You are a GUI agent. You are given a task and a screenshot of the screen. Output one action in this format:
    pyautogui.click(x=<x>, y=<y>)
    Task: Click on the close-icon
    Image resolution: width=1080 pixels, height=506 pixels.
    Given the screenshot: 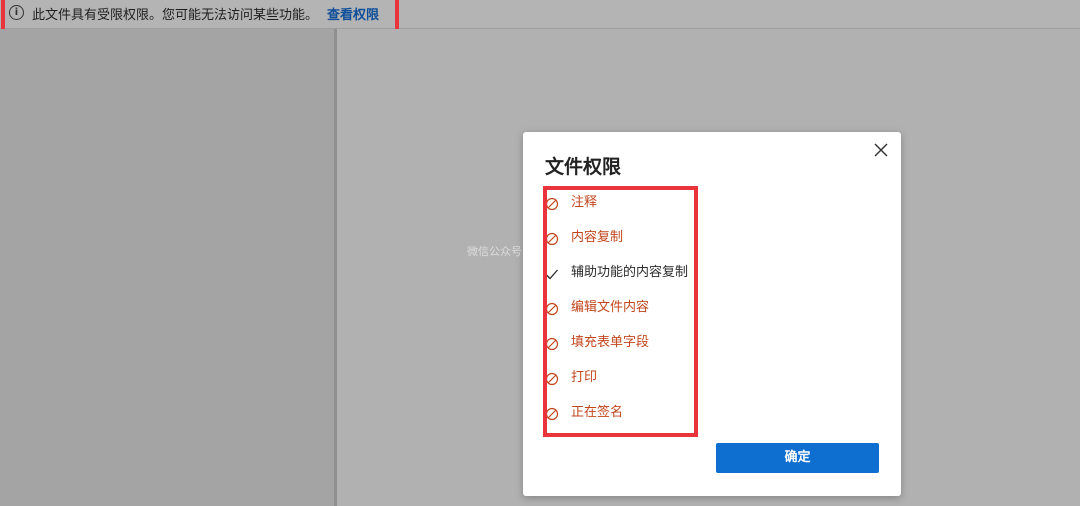 What is the action you would take?
    pyautogui.click(x=881, y=150)
    